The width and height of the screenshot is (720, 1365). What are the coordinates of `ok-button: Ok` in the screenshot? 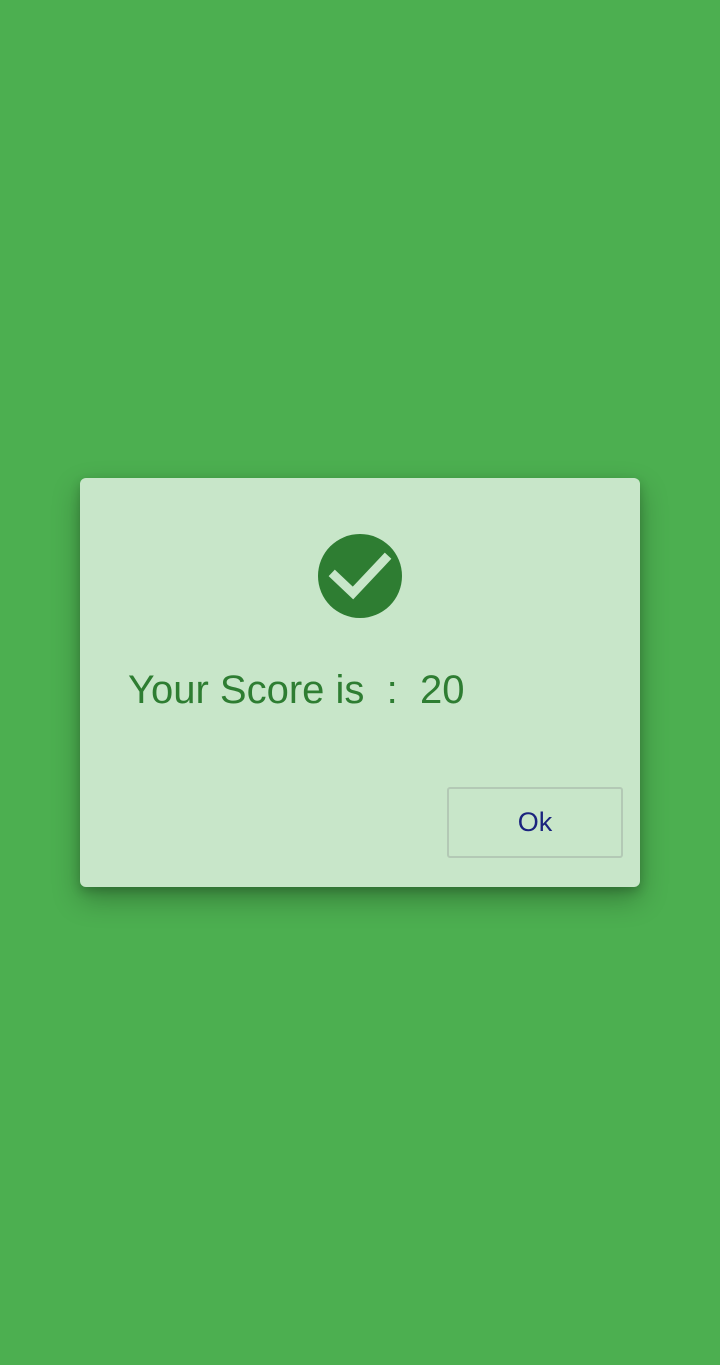 It's located at (535, 822).